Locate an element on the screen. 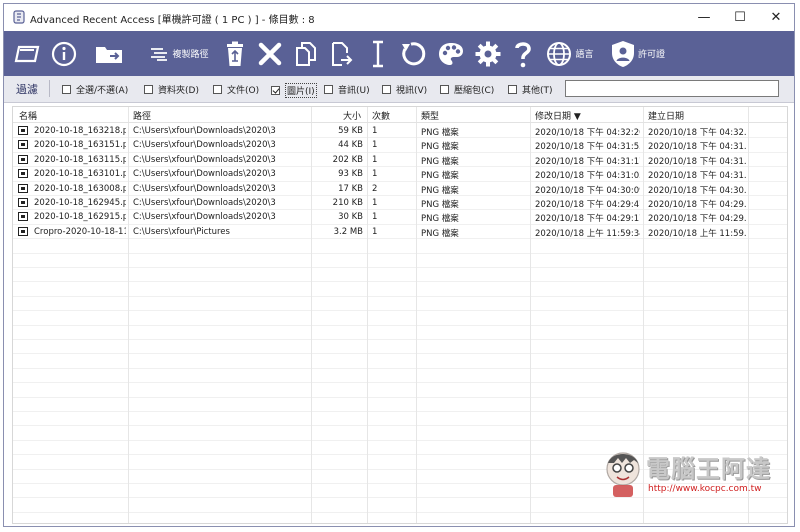 The width and height of the screenshot is (800, 532). refresh-button is located at coordinates (413, 53).